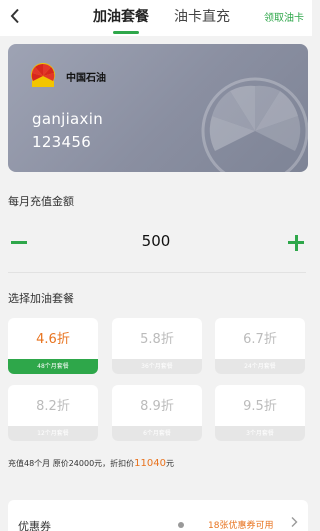  I want to click on coupon-available: 18张优惠券可用, so click(241, 526).